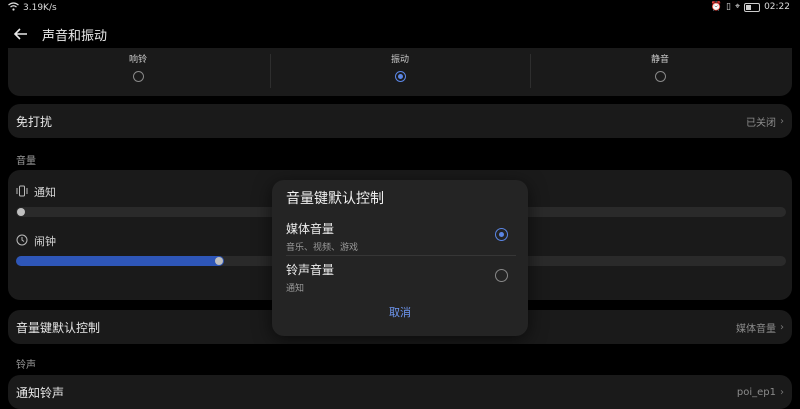 This screenshot has width=800, height=409. I want to click on option-media-title: 媒体音量, so click(310, 229).